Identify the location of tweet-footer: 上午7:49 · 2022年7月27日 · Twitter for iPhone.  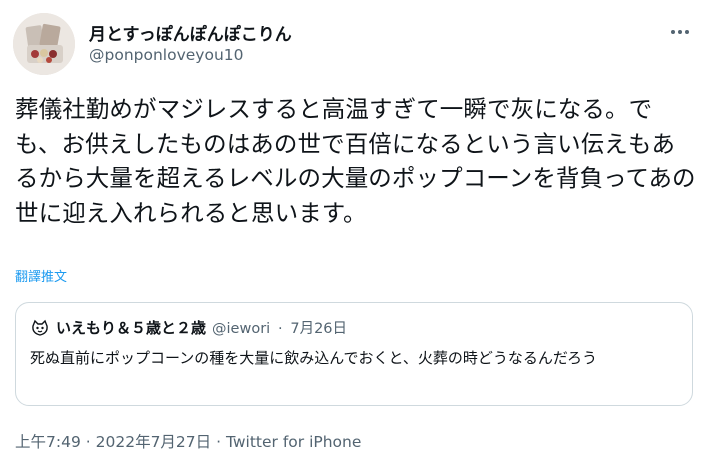
(188, 441).